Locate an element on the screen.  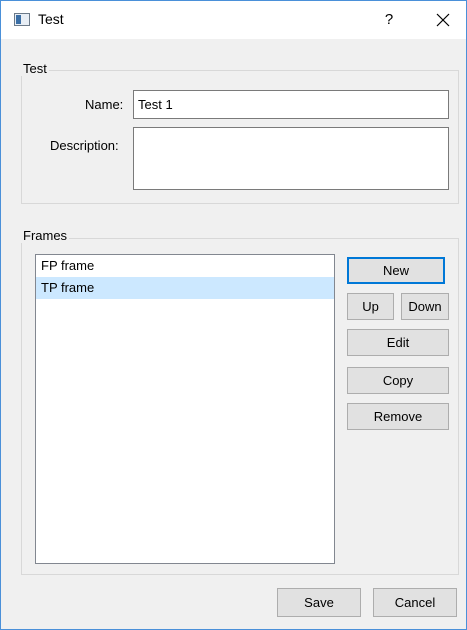
edit-button: Edit is located at coordinates (398, 342).